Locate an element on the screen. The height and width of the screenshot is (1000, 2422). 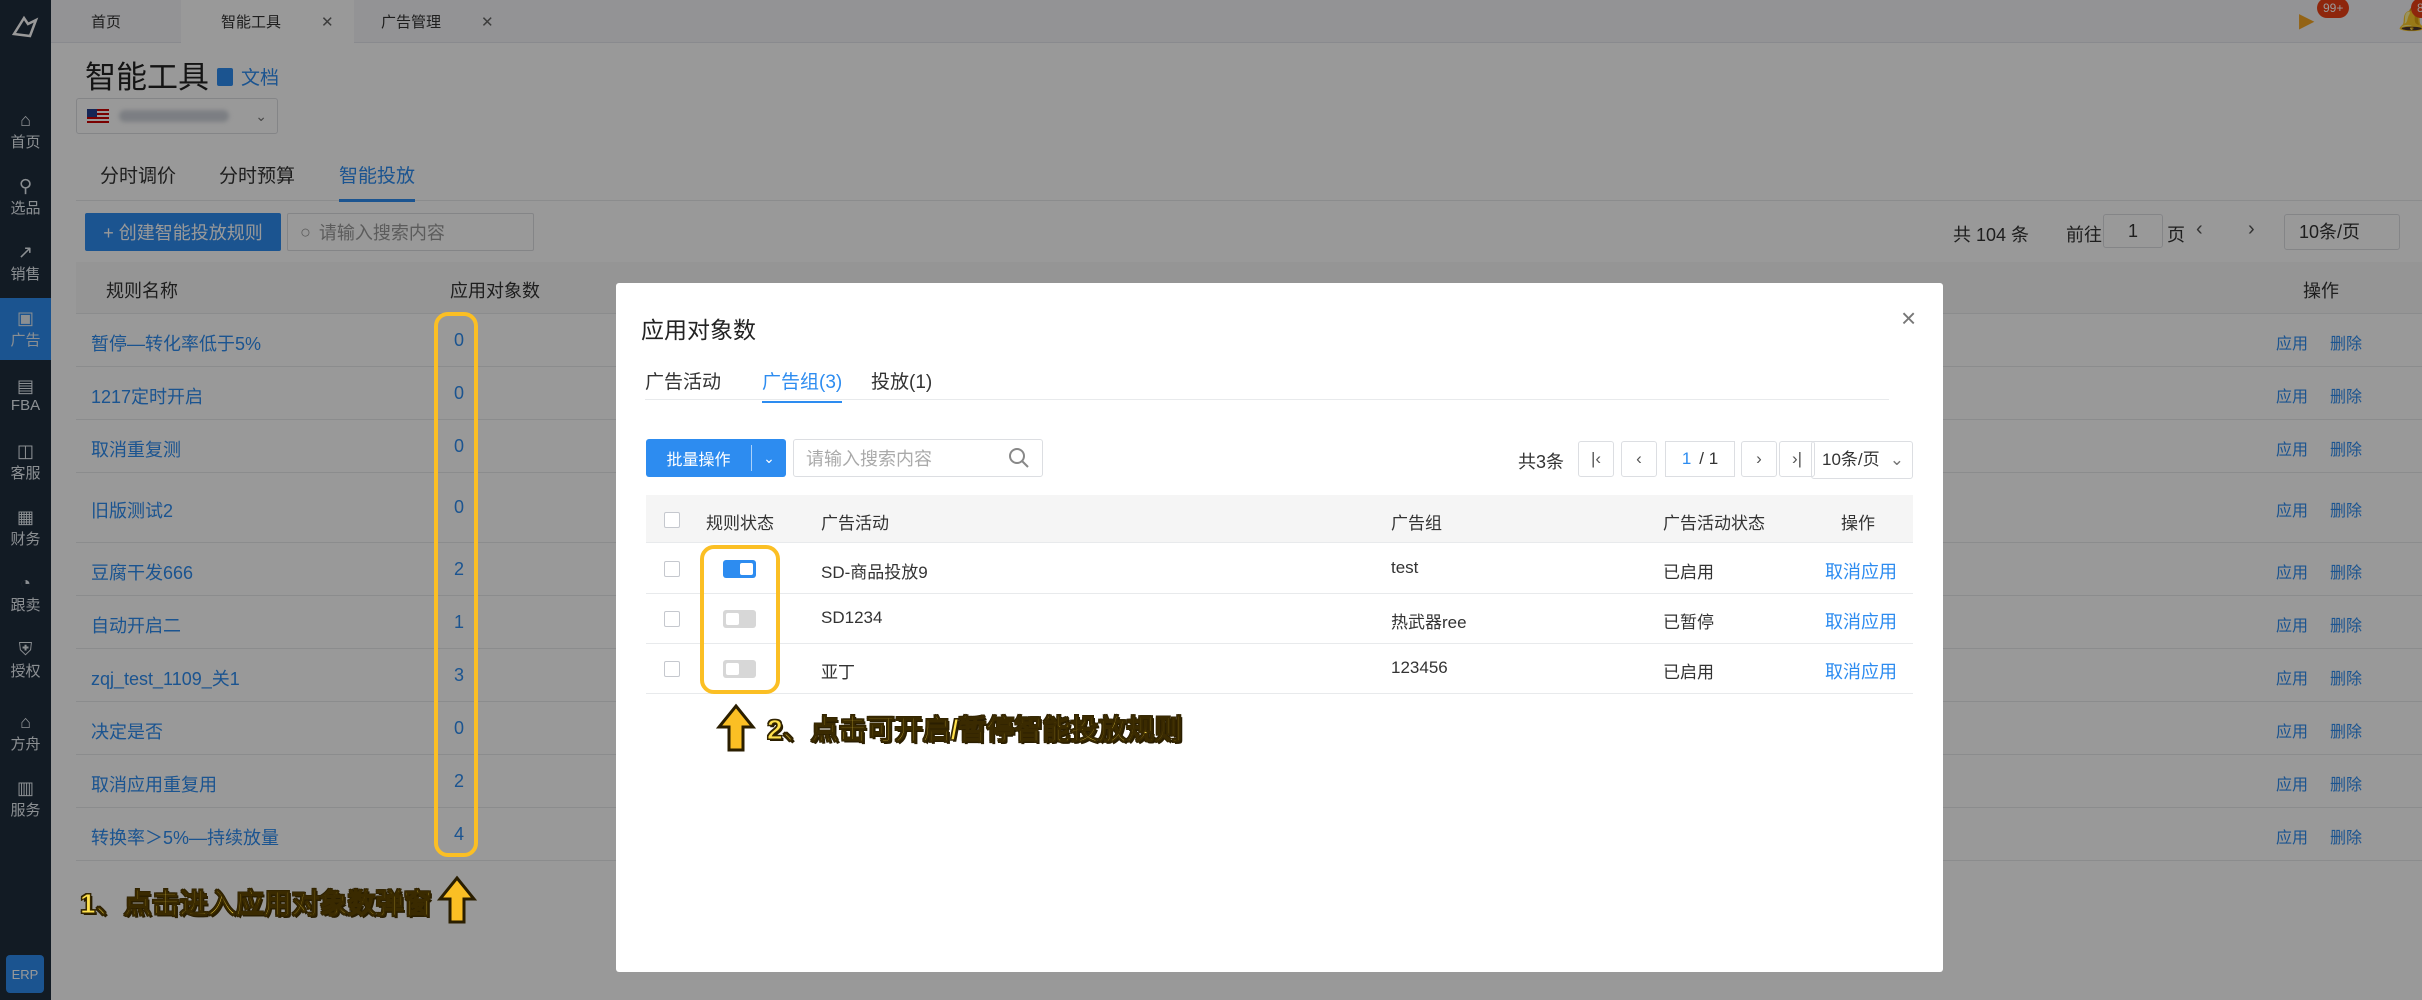
campaign-name: 亚丁 is located at coordinates (838, 672).